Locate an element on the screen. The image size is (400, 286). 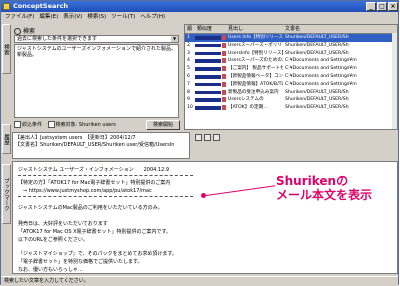
menu-search: 検索(S) is located at coordinates (96, 17).